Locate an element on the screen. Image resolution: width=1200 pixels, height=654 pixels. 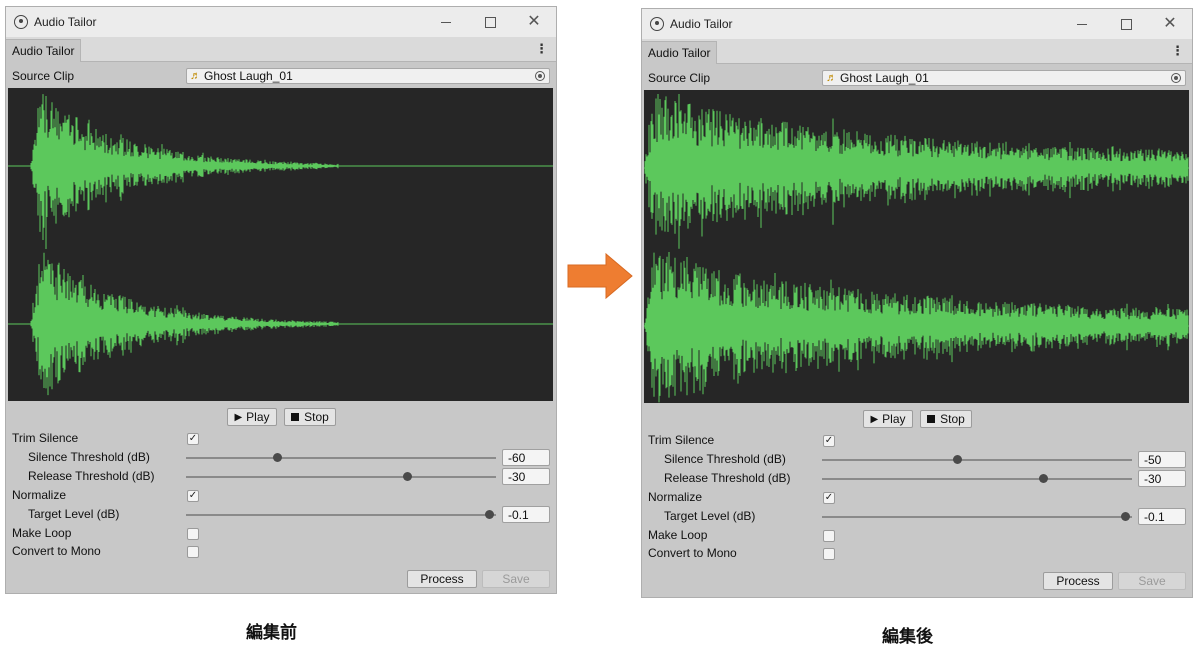
caption-before: 編集前 is located at coordinates (271, 633).